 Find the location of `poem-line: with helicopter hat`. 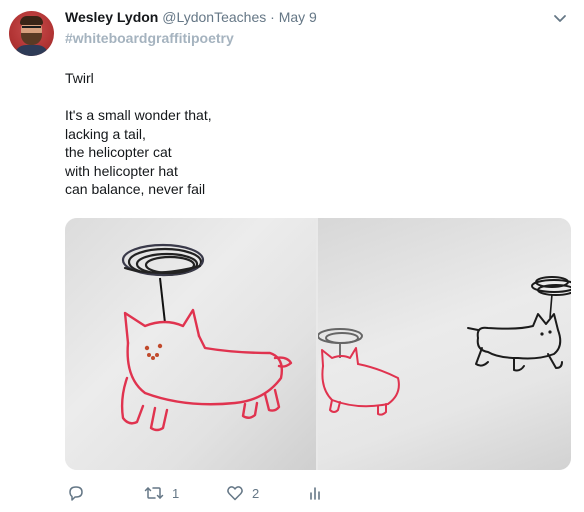

poem-line: with helicopter hat is located at coordinates (121, 170).